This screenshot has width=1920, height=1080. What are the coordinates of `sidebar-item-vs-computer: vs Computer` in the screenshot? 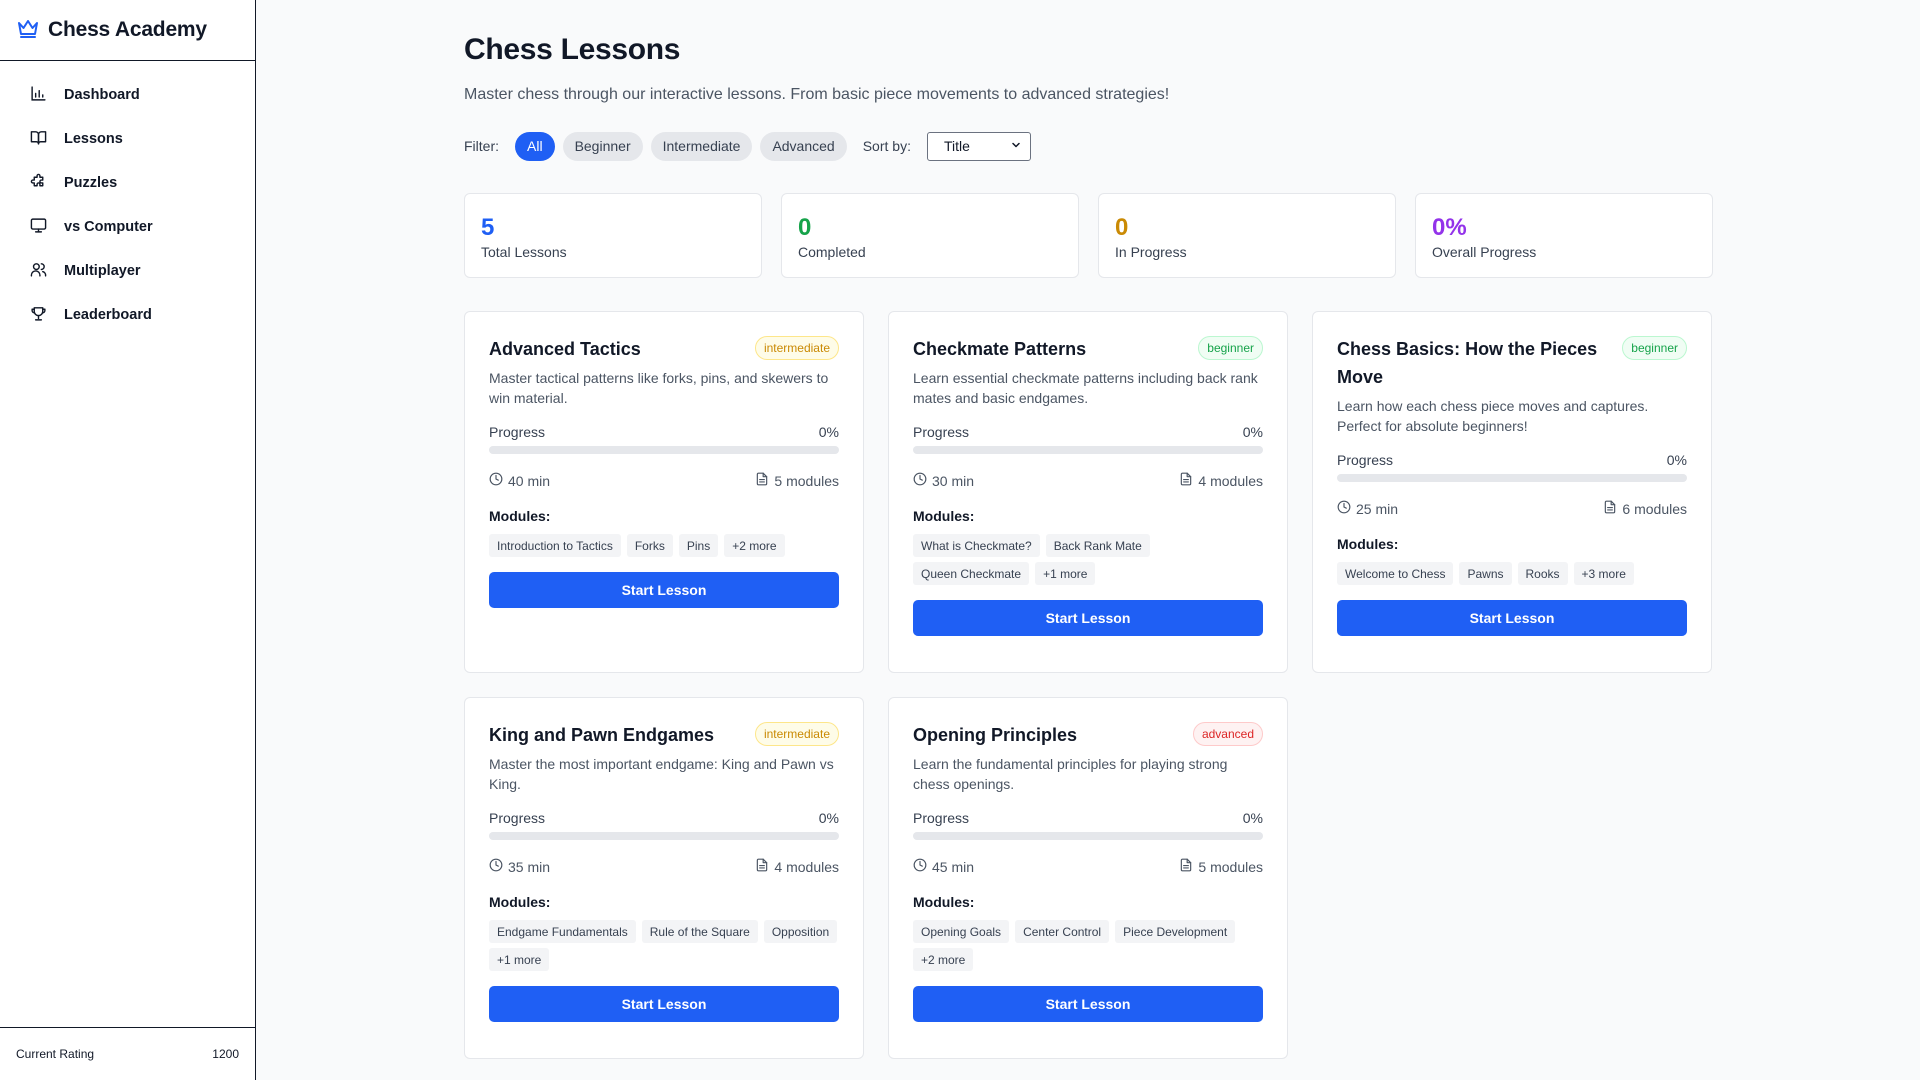 It's located at (127, 227).